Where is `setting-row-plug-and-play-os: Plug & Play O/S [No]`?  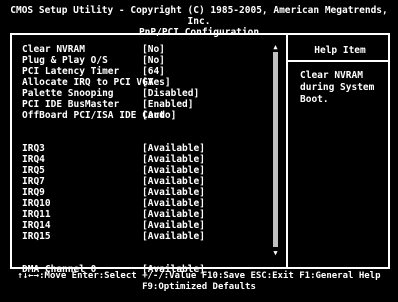
setting-row-plug-and-play-os: Plug & Play O/S [No] is located at coordinates (147, 60).